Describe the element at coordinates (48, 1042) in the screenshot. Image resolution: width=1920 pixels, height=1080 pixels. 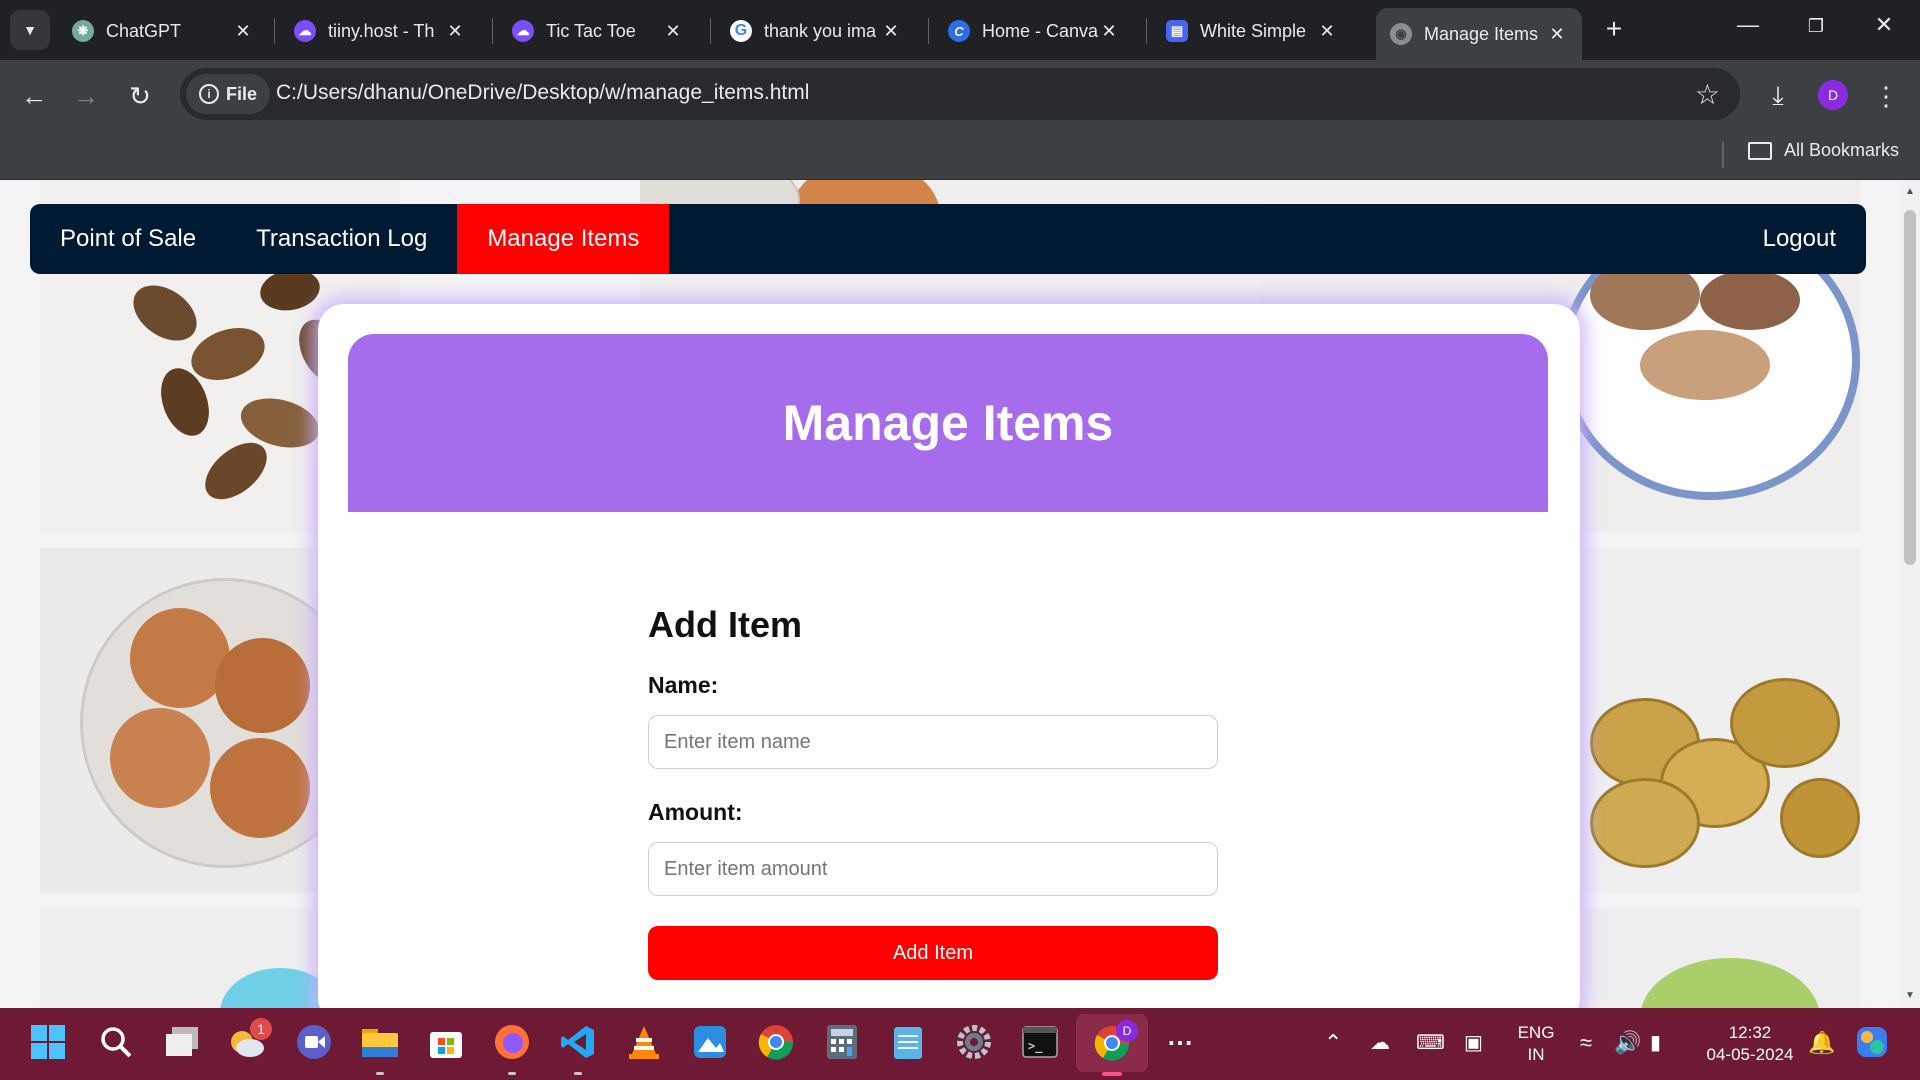
I see `start-icon` at that location.